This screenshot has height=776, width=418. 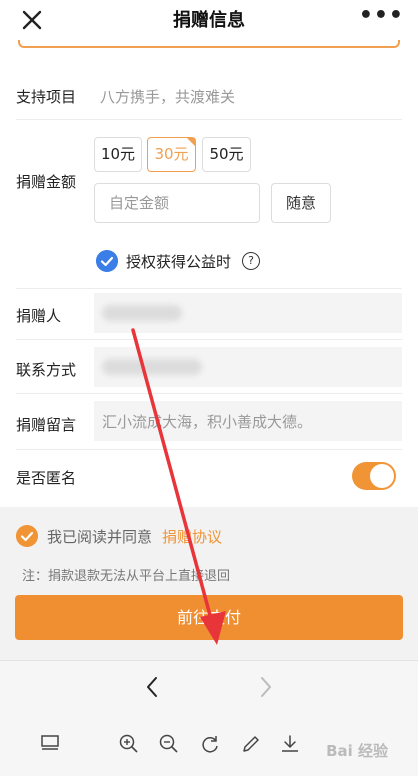 What do you see at coordinates (179, 262) in the screenshot?
I see `authorize-label: 授权获得公益时` at bounding box center [179, 262].